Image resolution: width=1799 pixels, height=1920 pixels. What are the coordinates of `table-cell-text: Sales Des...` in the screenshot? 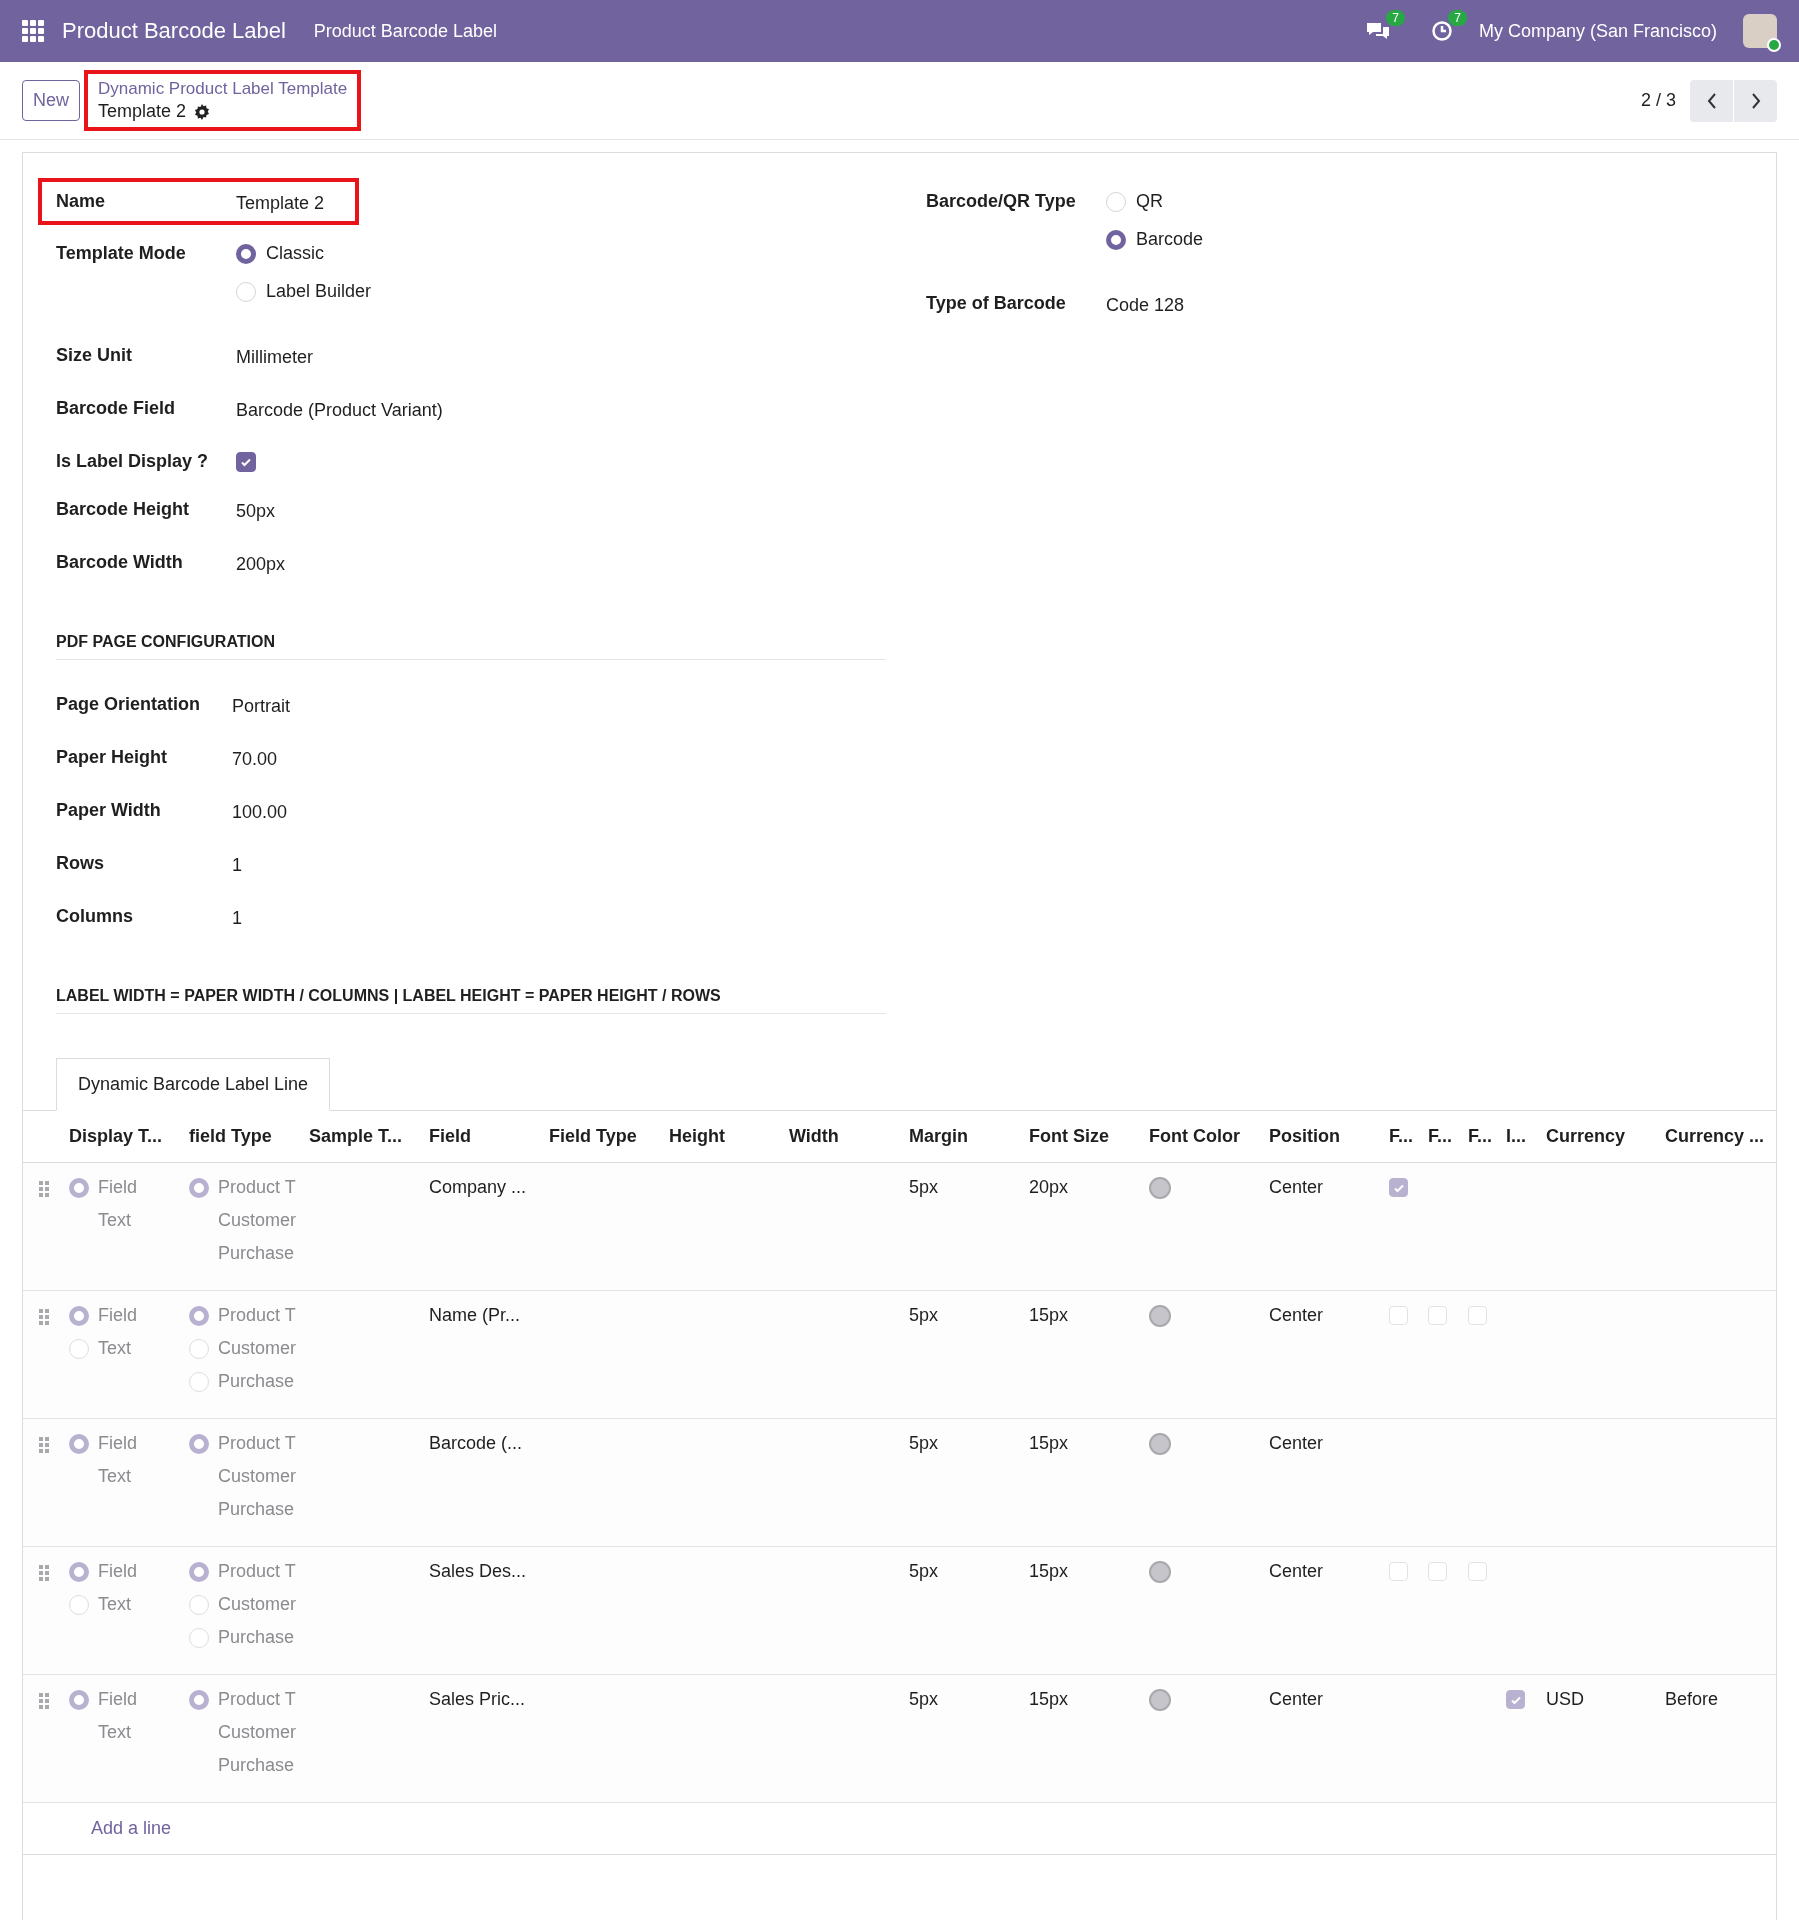 It's located at (478, 1572).